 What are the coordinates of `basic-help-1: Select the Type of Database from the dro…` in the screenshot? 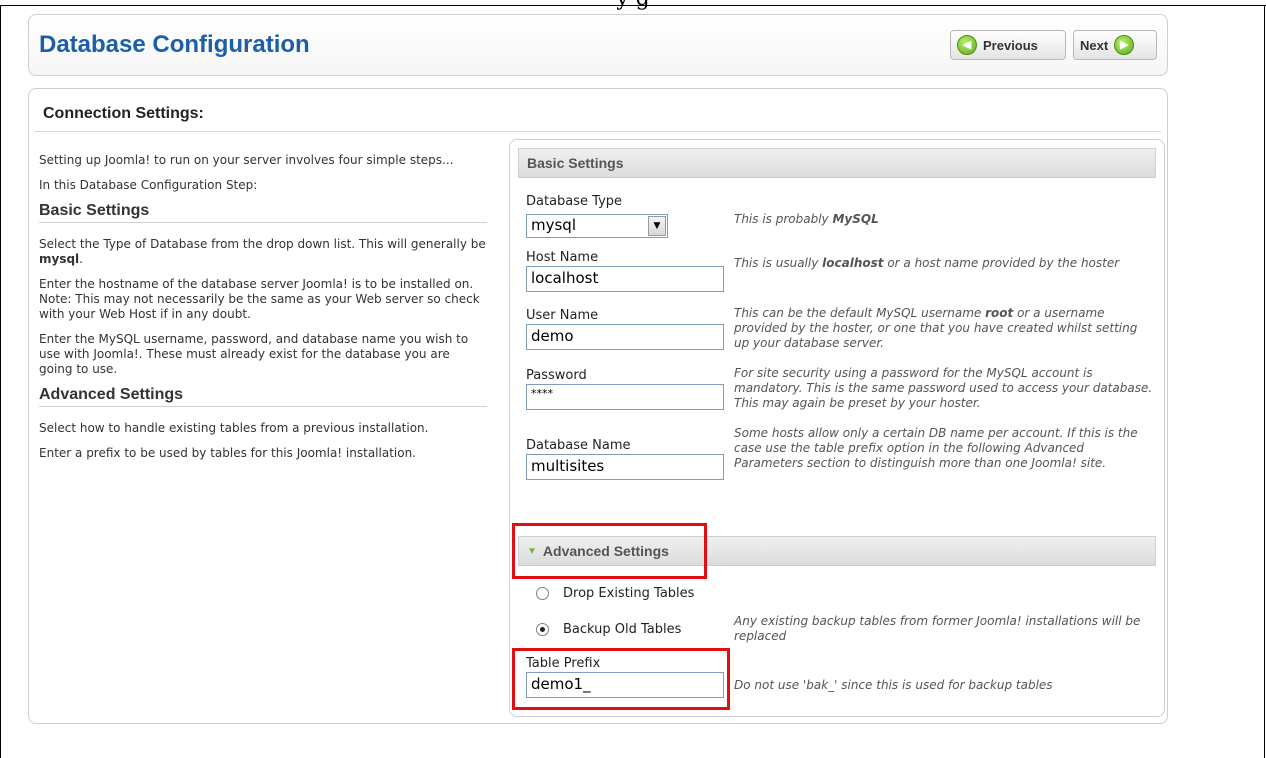 It's located at (263, 252).